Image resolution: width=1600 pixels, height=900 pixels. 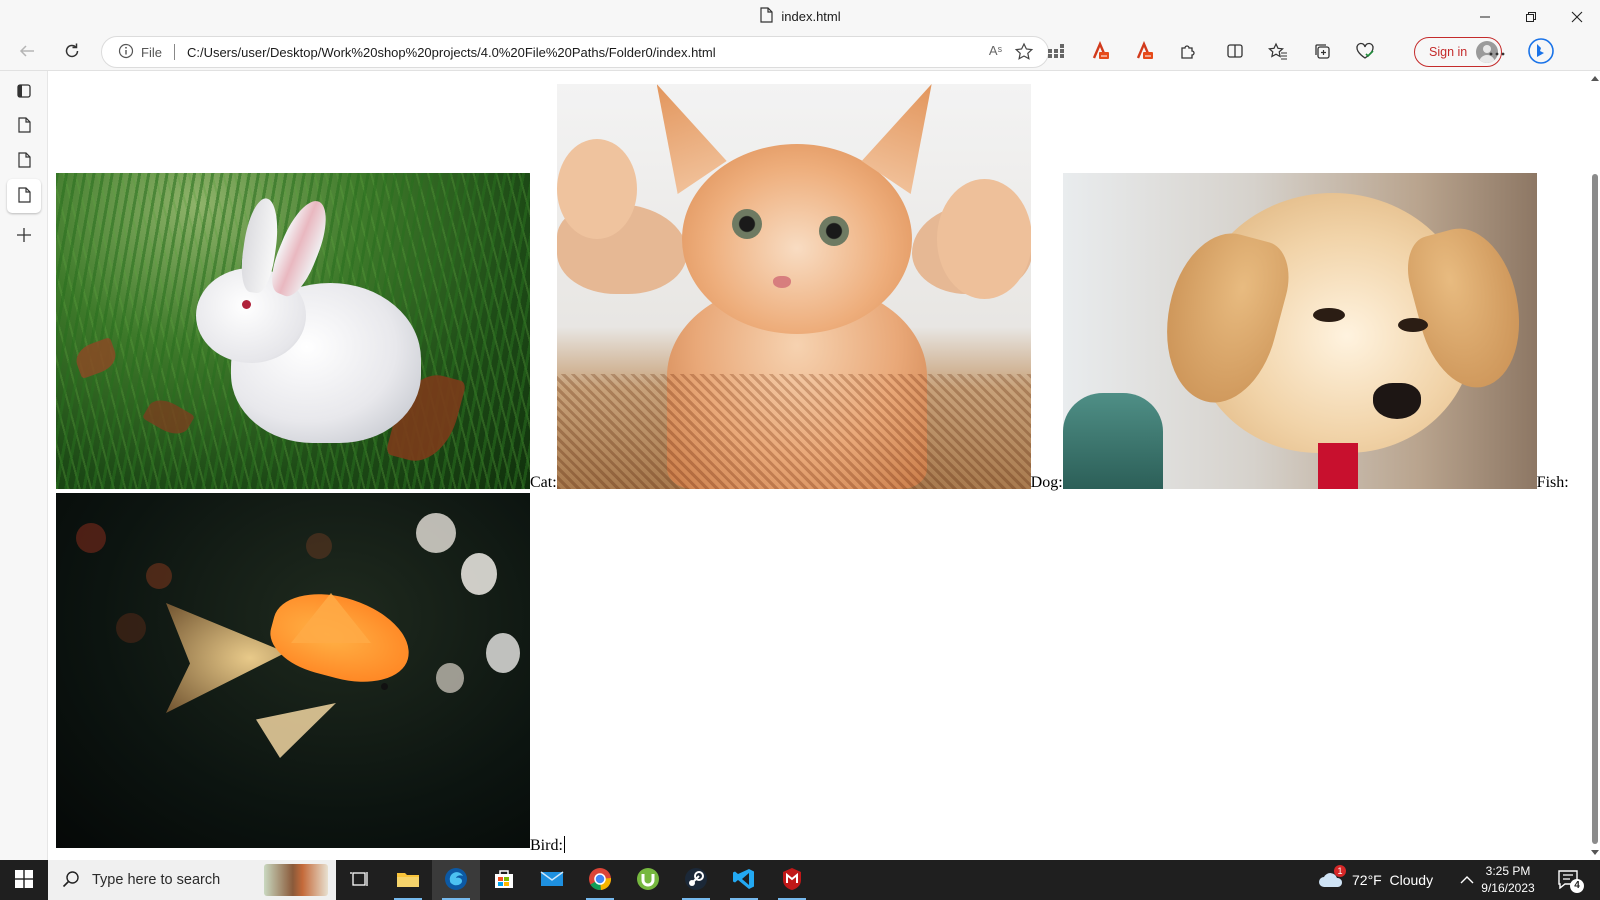 I want to click on collections-button, so click(x=1322, y=52).